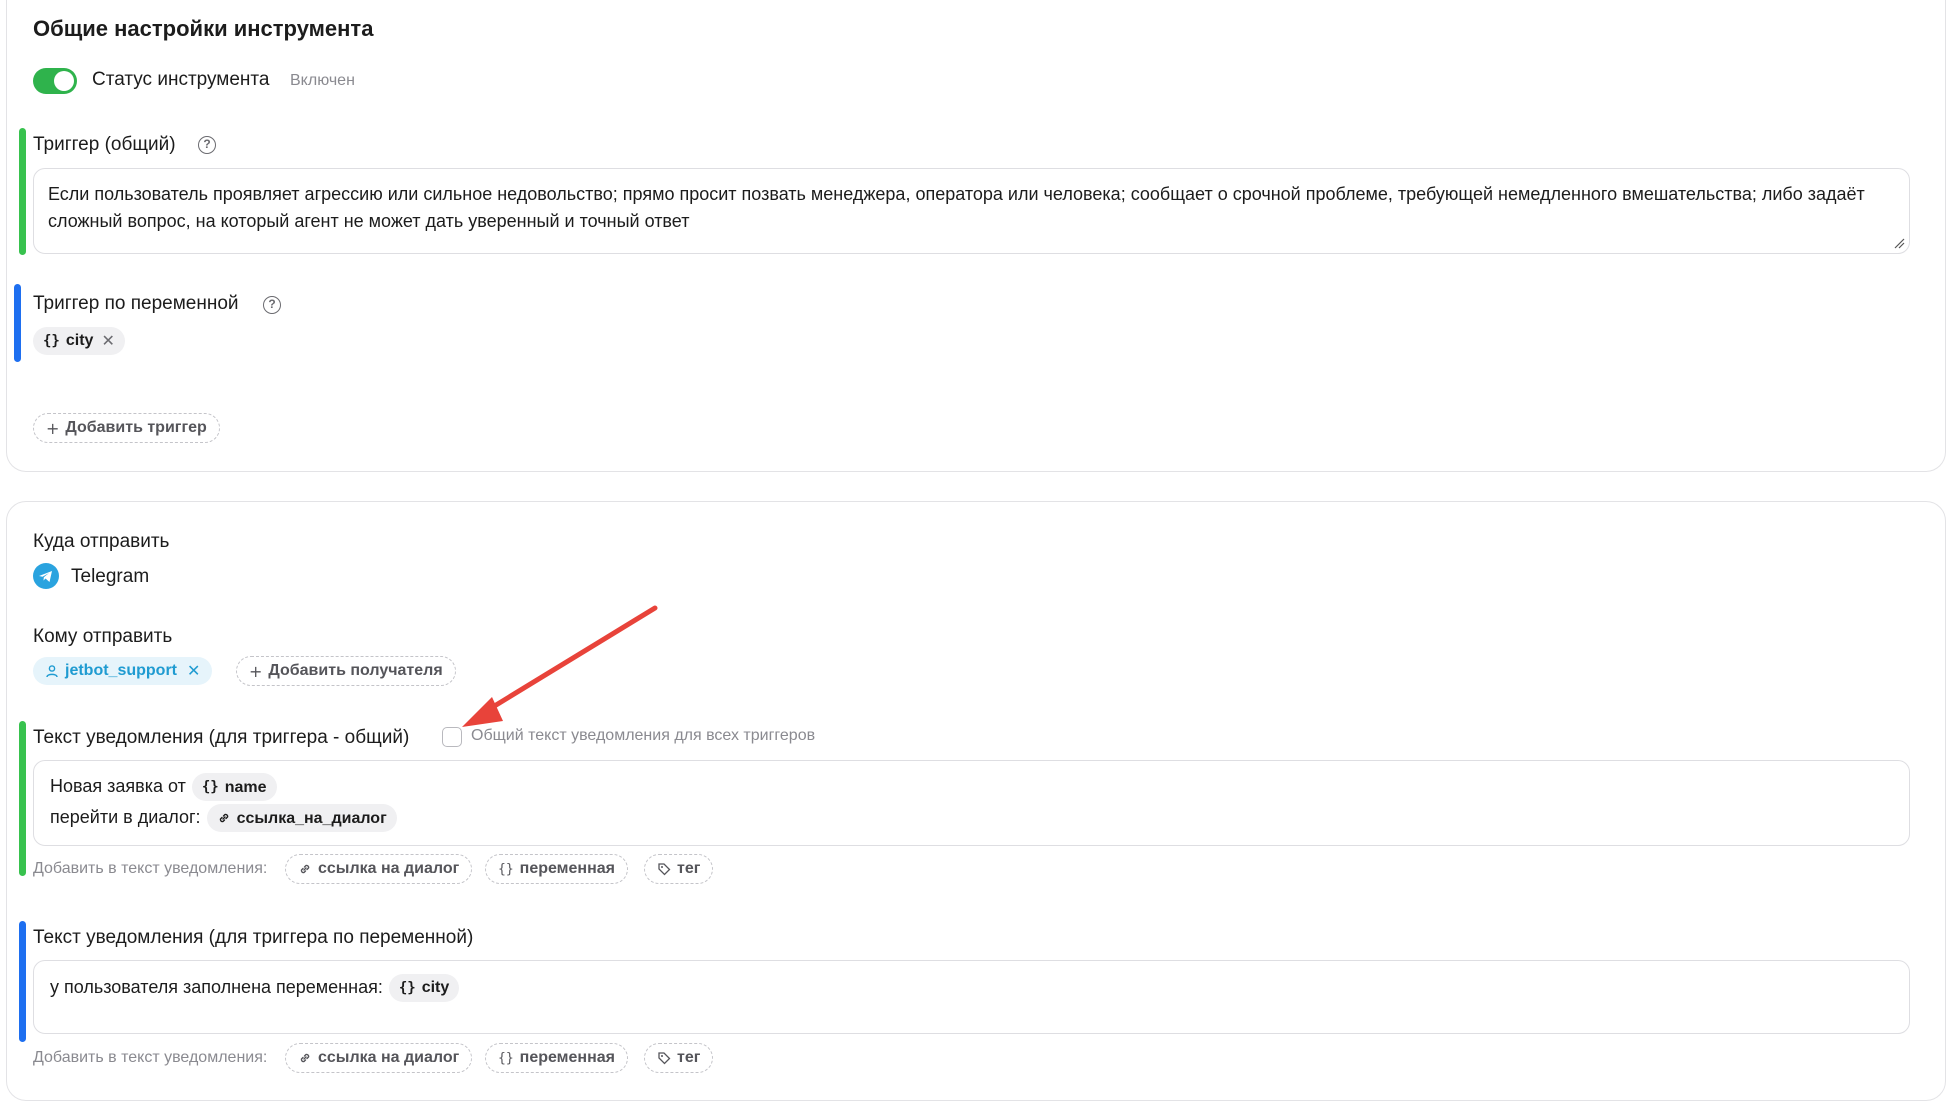 The height and width of the screenshot is (1101, 1954). What do you see at coordinates (22, 798) in the screenshot?
I see `notif-general-accent-bar` at bounding box center [22, 798].